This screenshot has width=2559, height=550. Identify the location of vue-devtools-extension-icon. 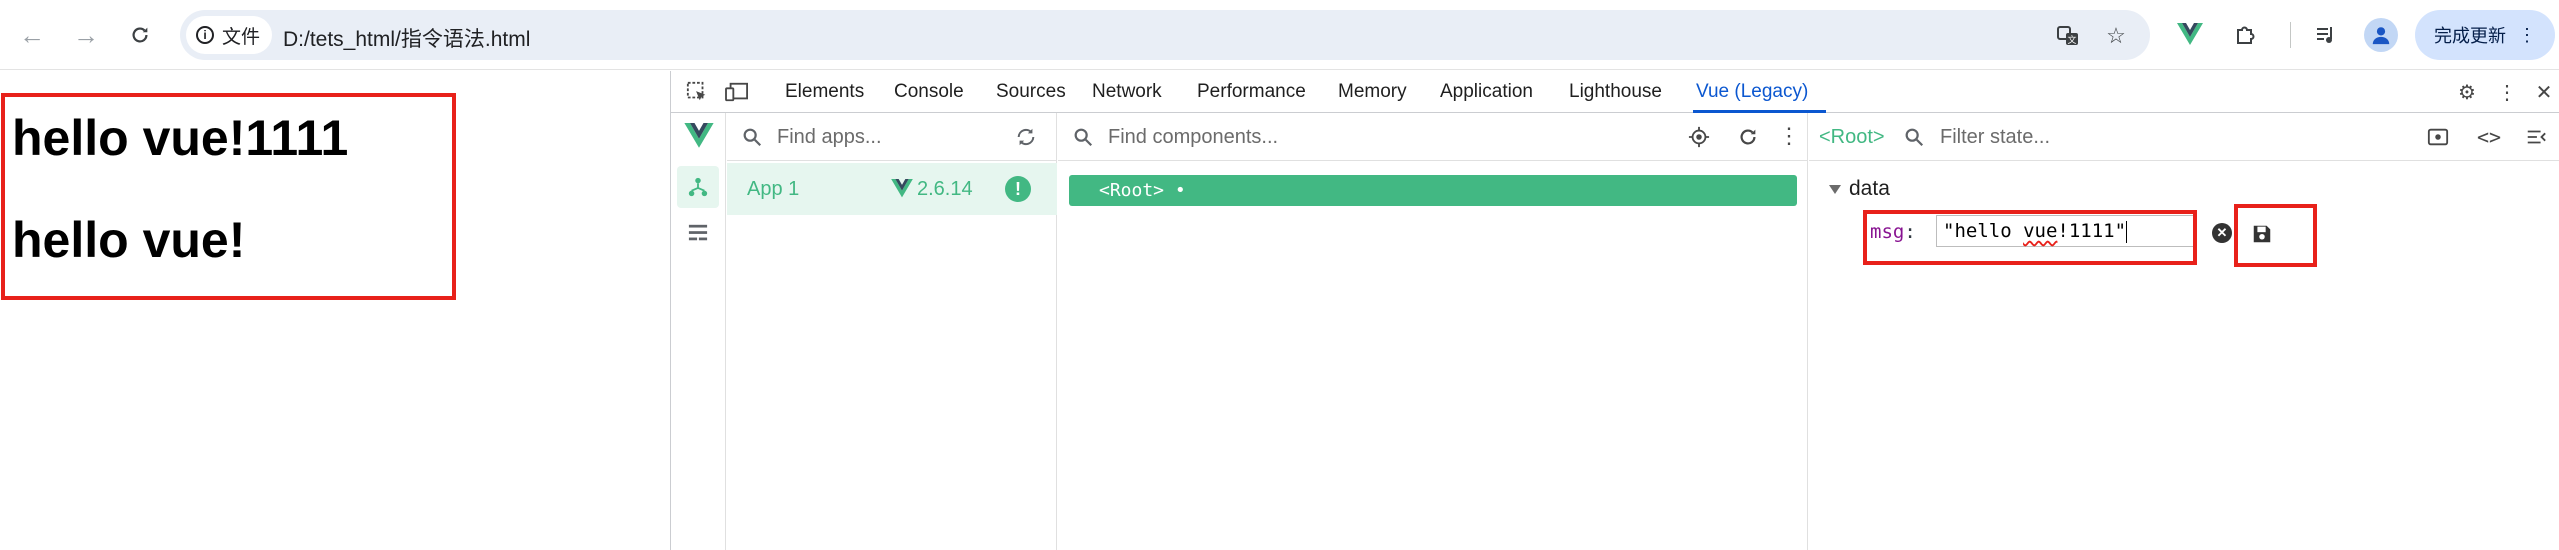
(2190, 35).